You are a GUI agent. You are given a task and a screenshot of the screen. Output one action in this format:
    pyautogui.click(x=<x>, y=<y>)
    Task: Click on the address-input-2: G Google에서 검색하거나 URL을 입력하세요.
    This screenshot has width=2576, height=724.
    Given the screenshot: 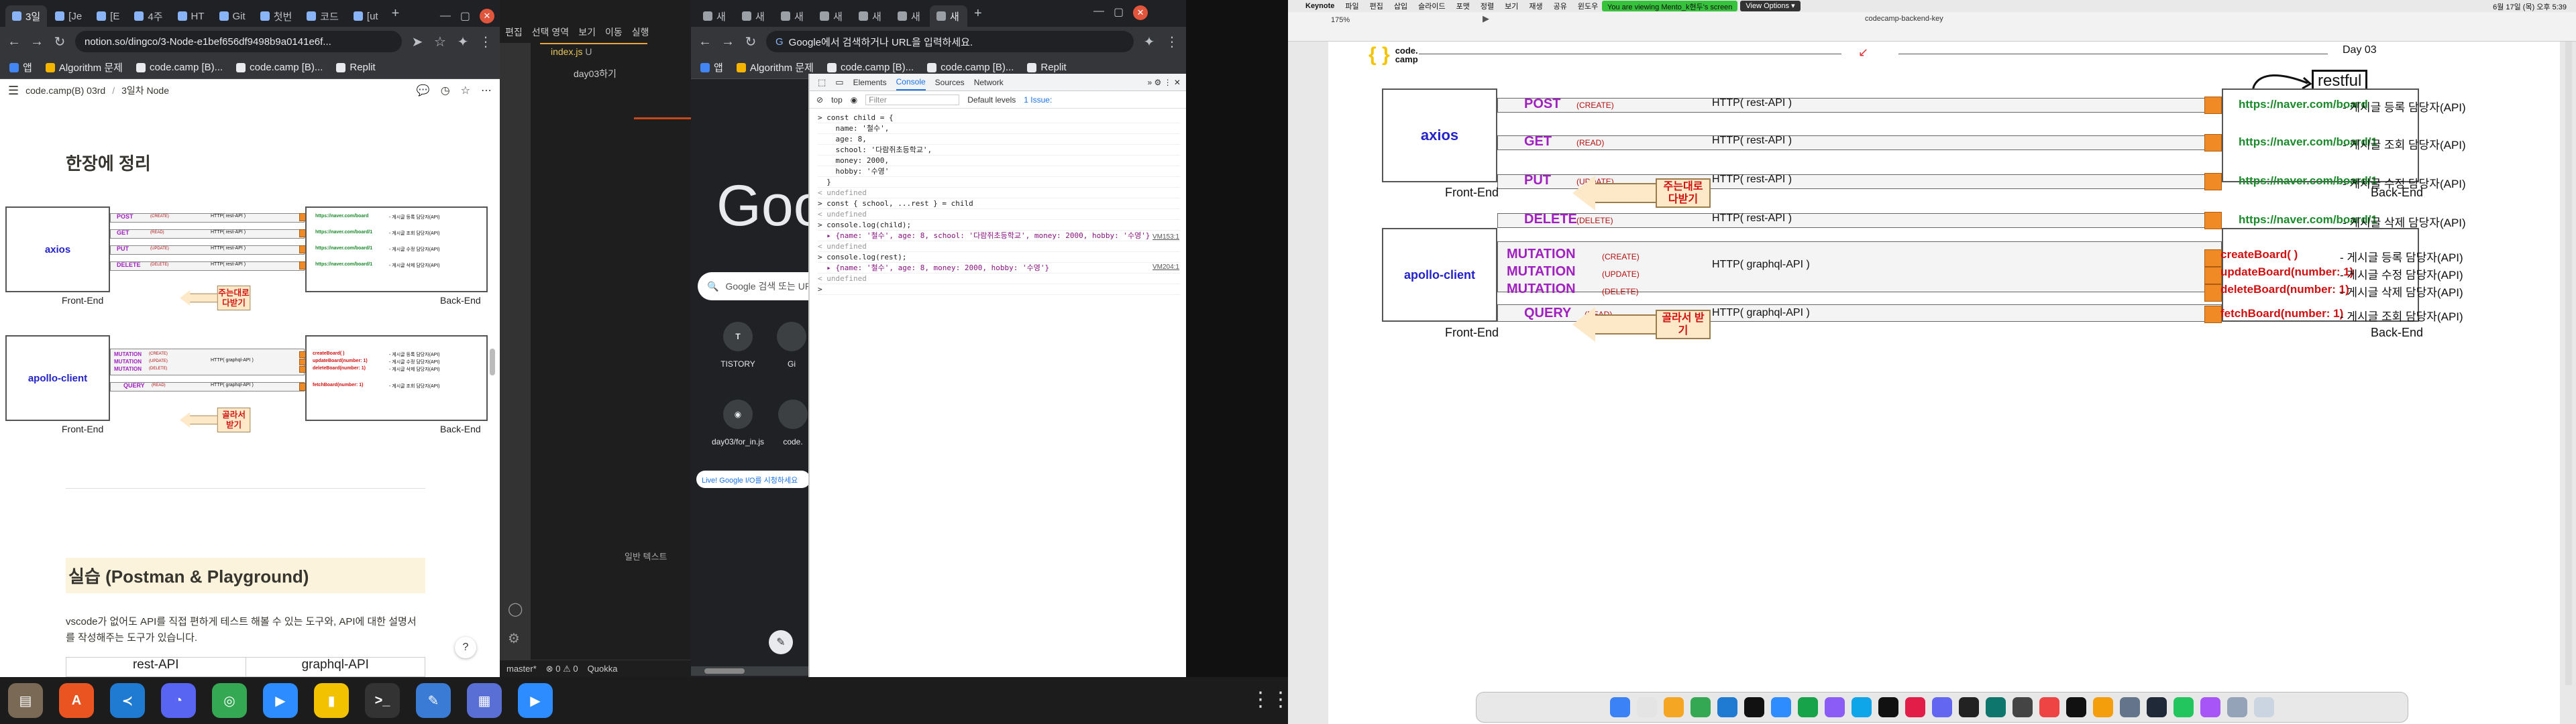 What is the action you would take?
    pyautogui.click(x=950, y=41)
    